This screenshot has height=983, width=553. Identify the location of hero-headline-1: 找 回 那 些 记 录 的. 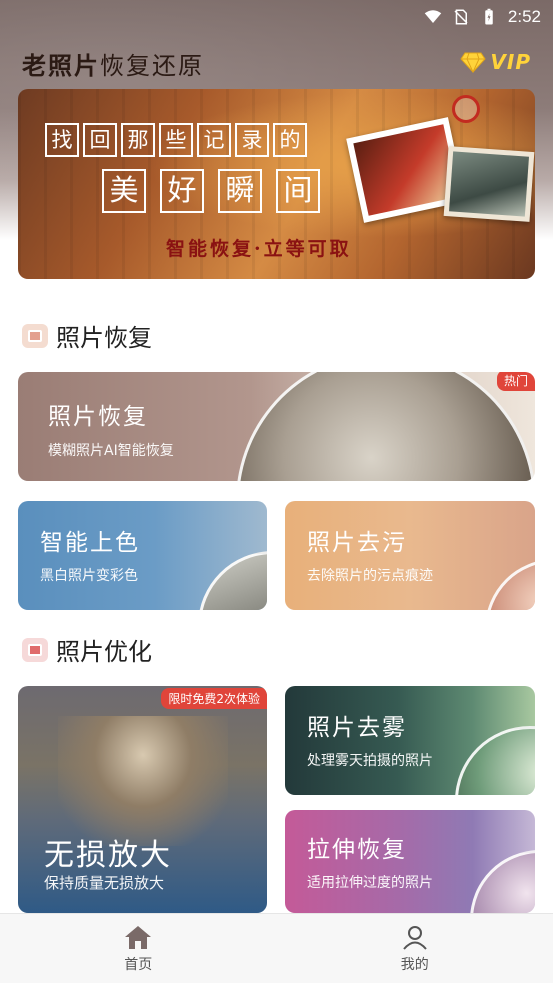
(176, 140).